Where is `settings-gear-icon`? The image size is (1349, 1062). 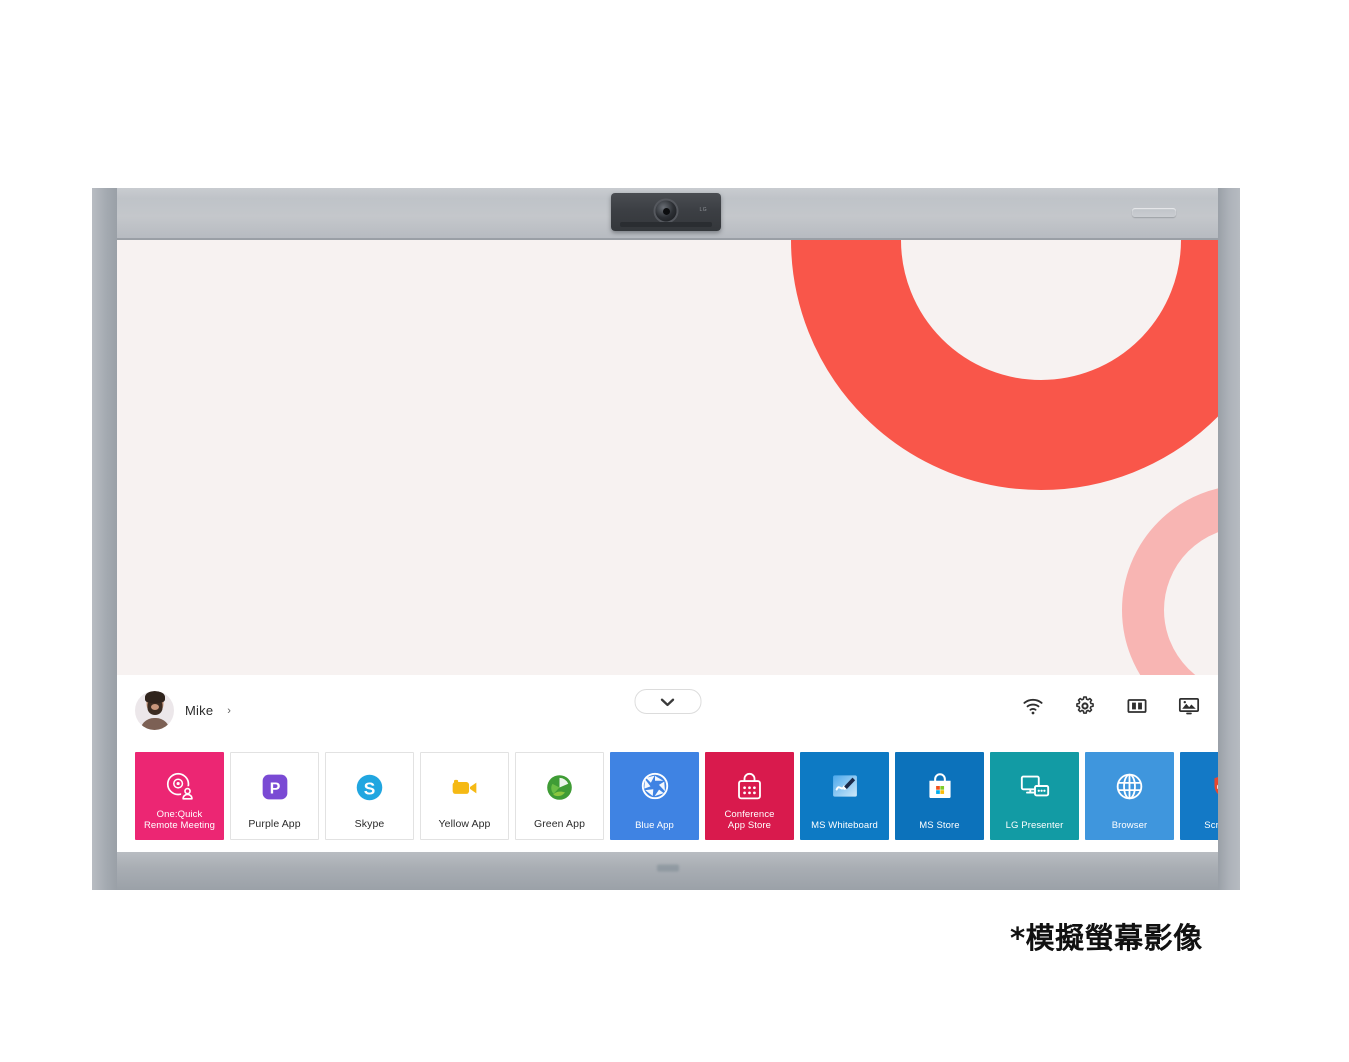
settings-gear-icon is located at coordinates (1085, 706).